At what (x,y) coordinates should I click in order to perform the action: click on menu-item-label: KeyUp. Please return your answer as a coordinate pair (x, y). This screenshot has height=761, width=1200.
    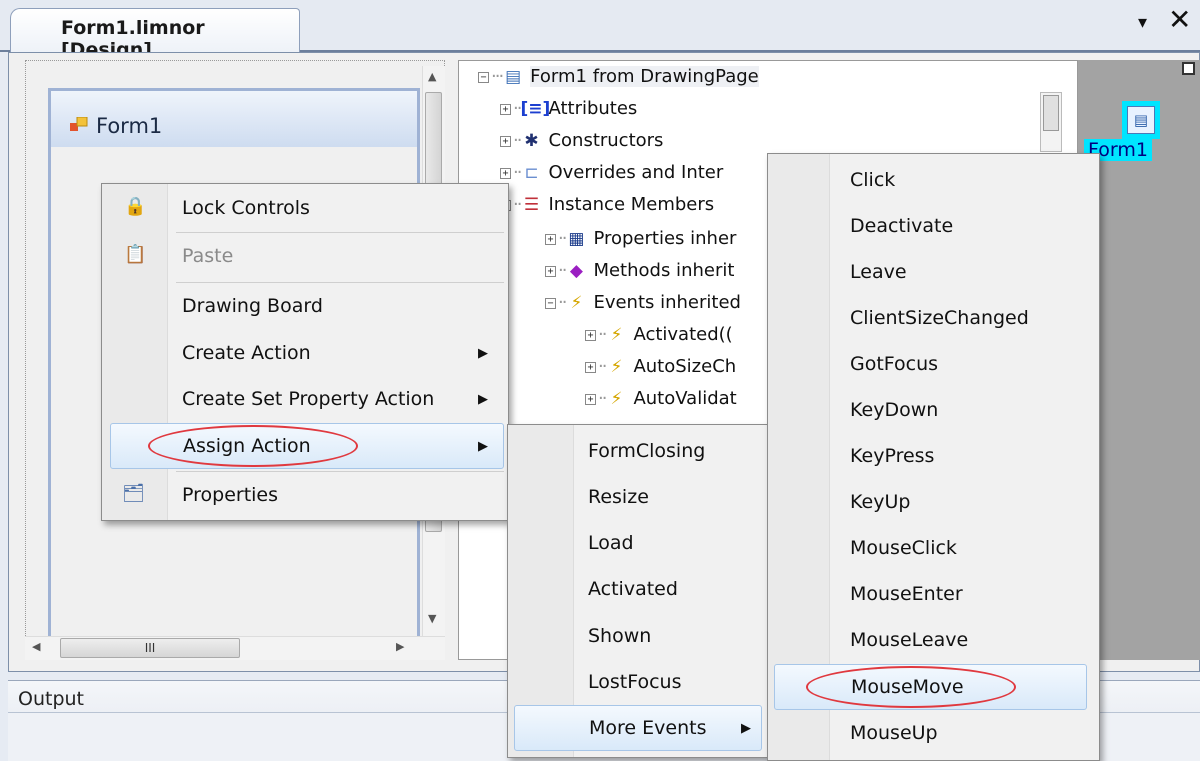
    Looking at the image, I should click on (880, 502).